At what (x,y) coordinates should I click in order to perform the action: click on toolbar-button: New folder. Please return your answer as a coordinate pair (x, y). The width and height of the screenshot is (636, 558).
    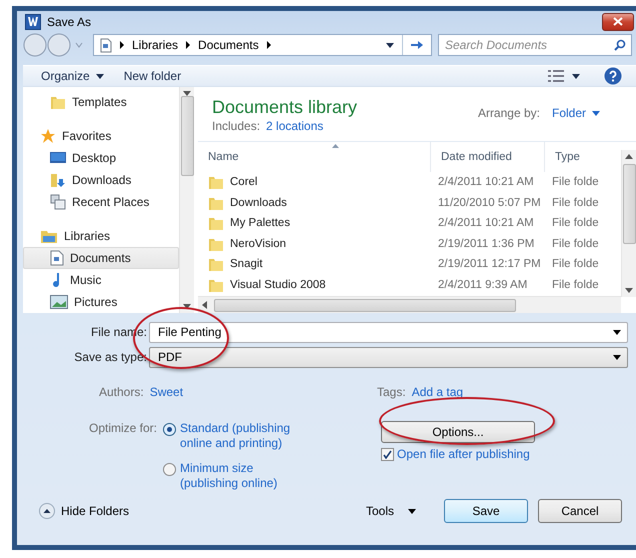
    Looking at the image, I should click on (153, 76).